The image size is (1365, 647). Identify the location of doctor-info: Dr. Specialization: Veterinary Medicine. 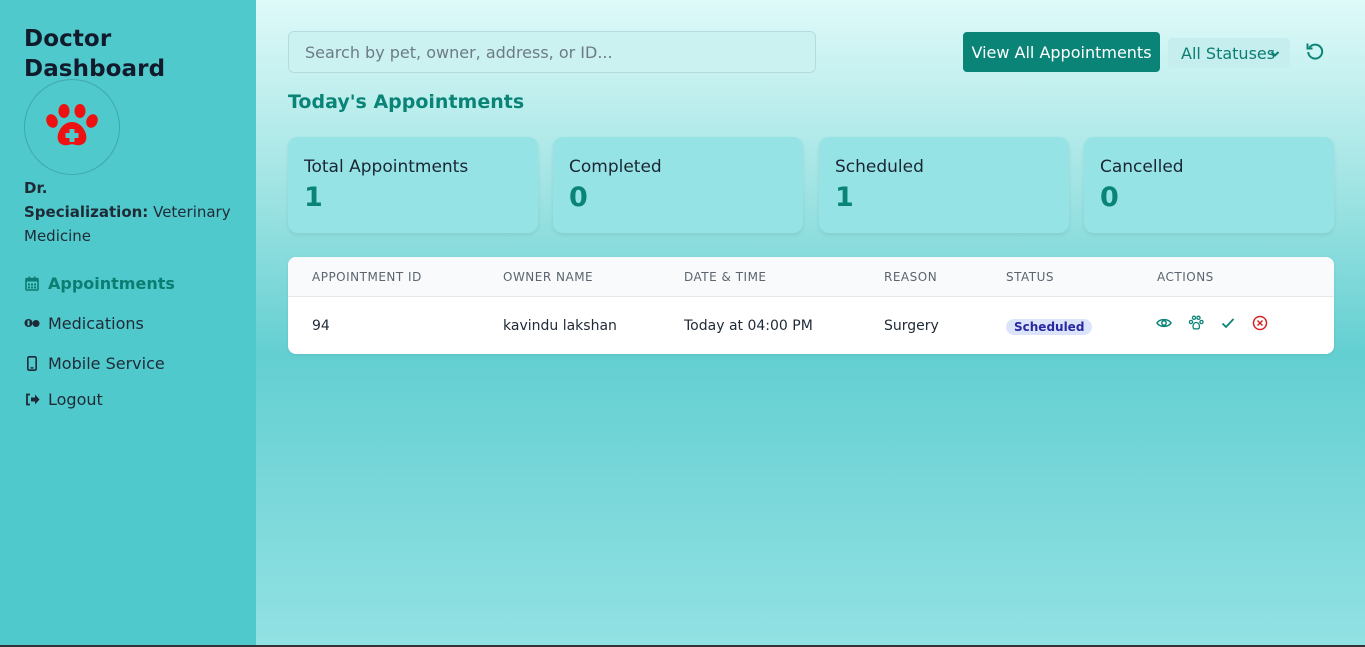
(129, 212).